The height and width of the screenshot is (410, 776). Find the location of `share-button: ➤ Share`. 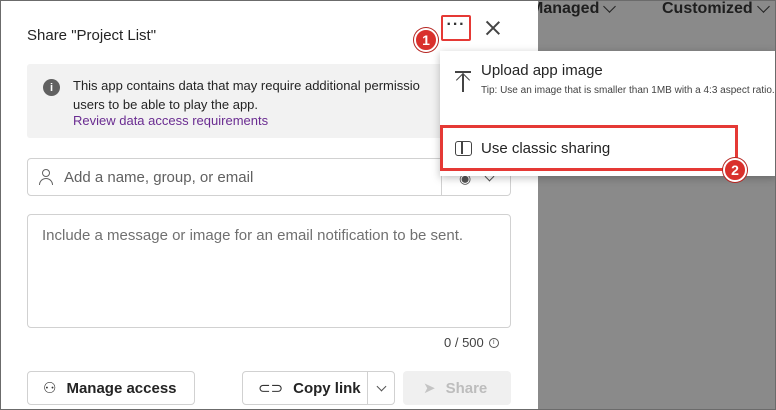

share-button: ➤ Share is located at coordinates (457, 388).